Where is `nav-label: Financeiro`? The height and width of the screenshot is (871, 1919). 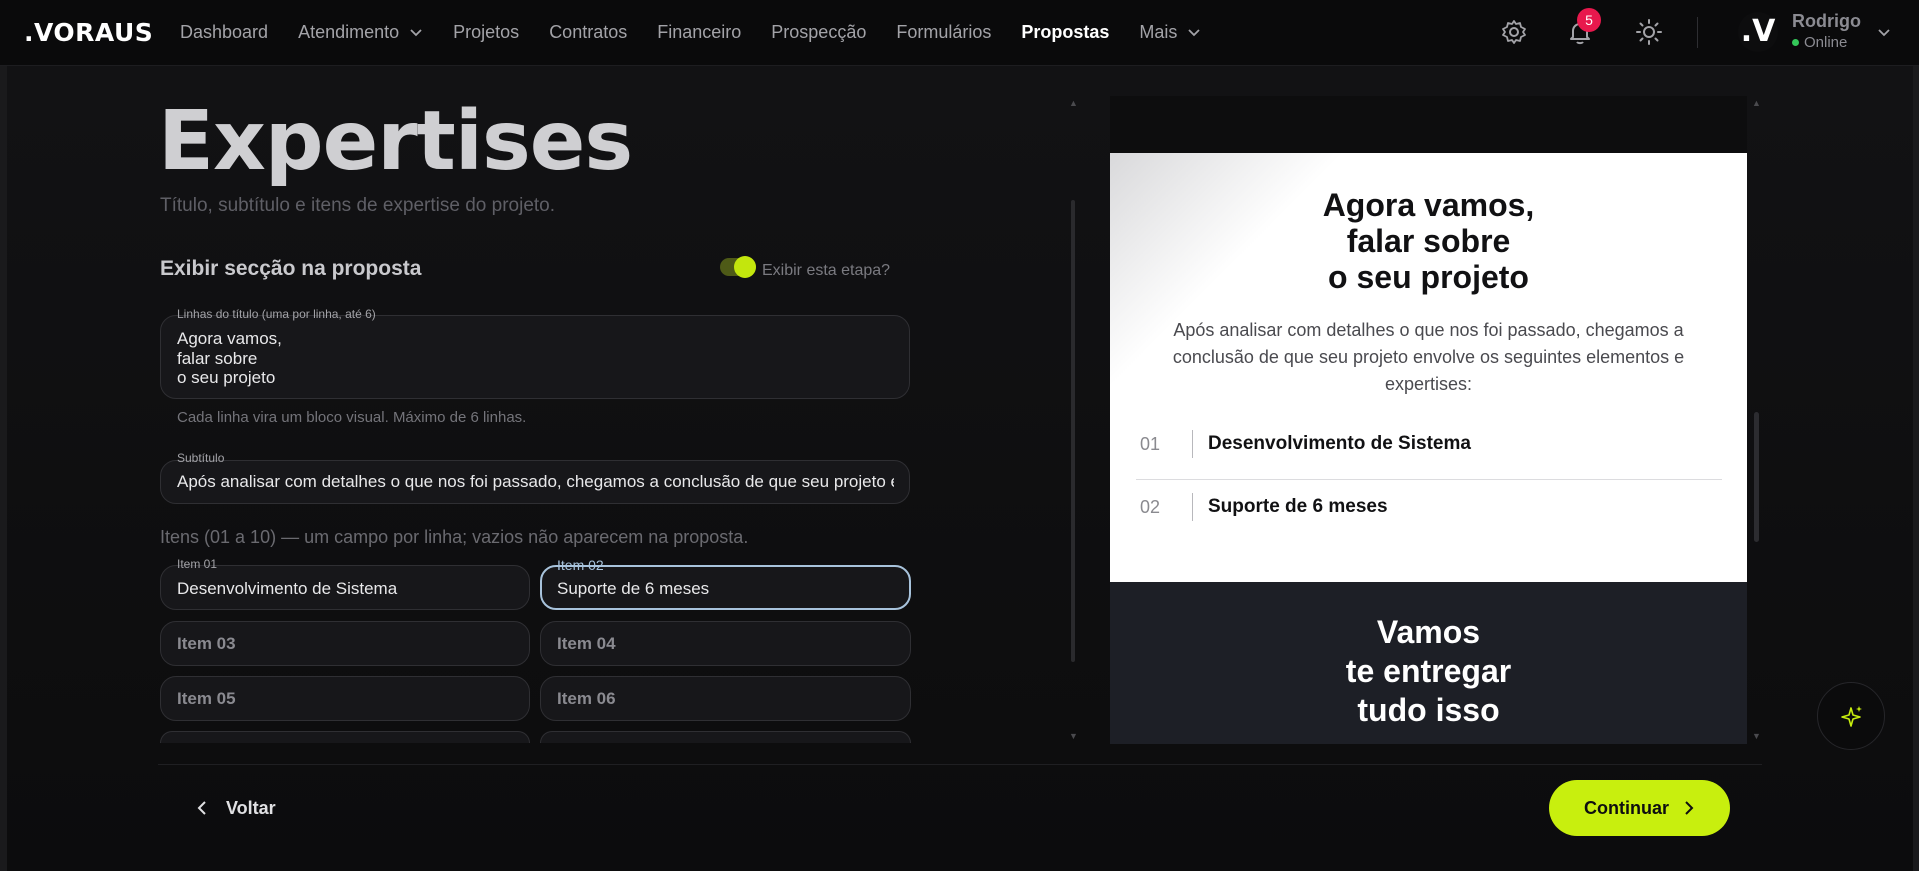
nav-label: Financeiro is located at coordinates (699, 31).